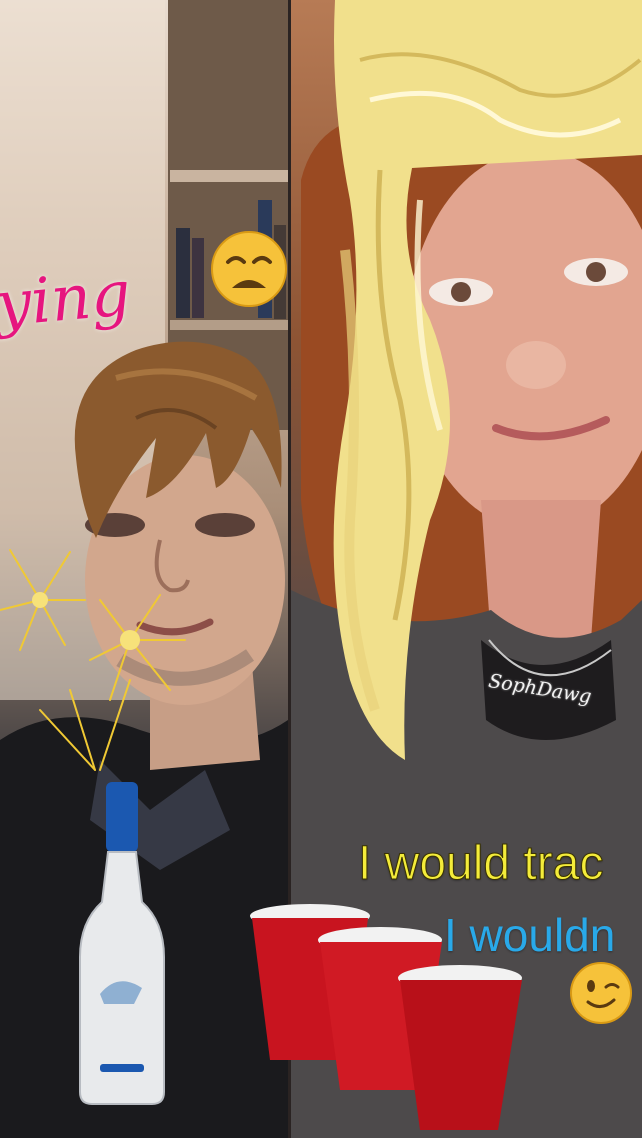 Image resolution: width=642 pixels, height=1138 pixels. What do you see at coordinates (480, 864) in the screenshot?
I see `caption-yellow-text: I would trac` at bounding box center [480, 864].